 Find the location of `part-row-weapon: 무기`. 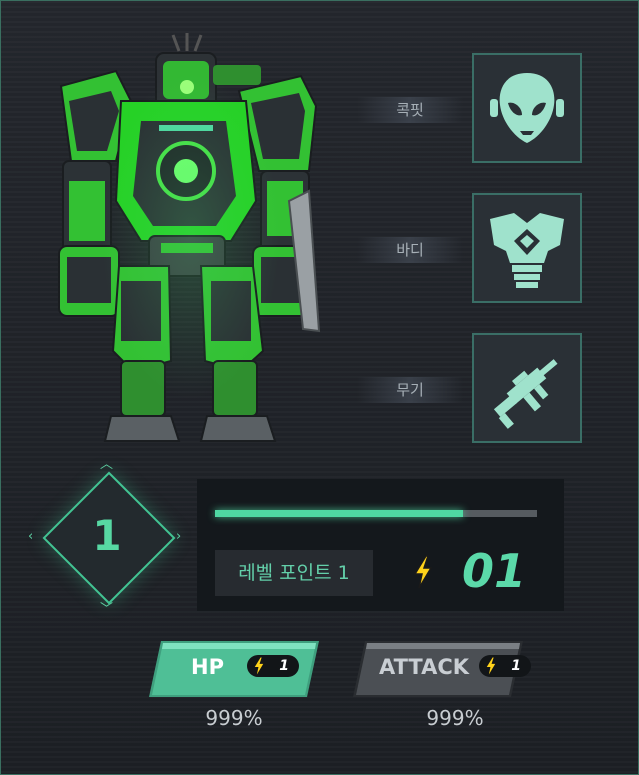

part-row-weapon: 무기 is located at coordinates (472, 389).